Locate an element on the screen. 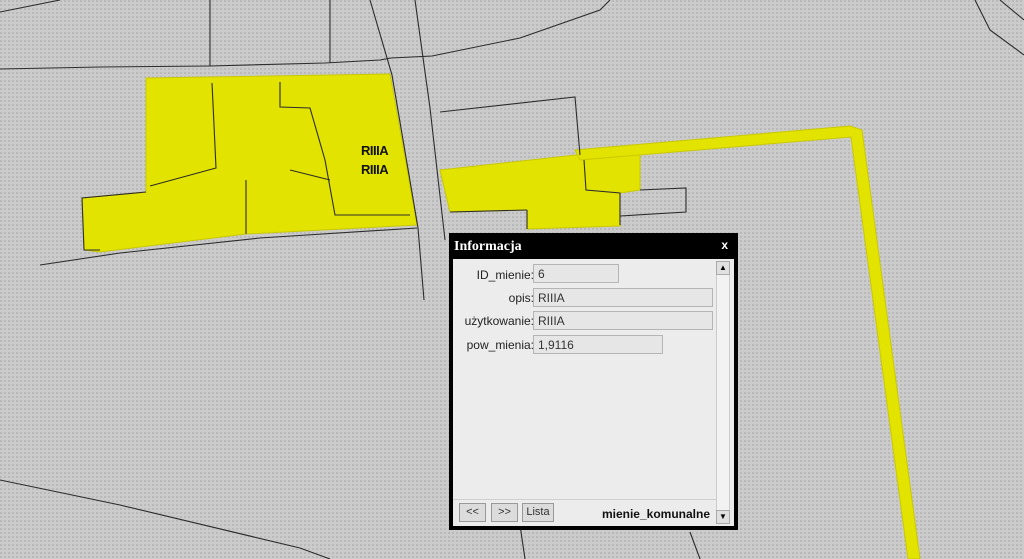 This screenshot has width=1024, height=559. field-label-uzytkowanie: użytkowanie: is located at coordinates (499, 321).